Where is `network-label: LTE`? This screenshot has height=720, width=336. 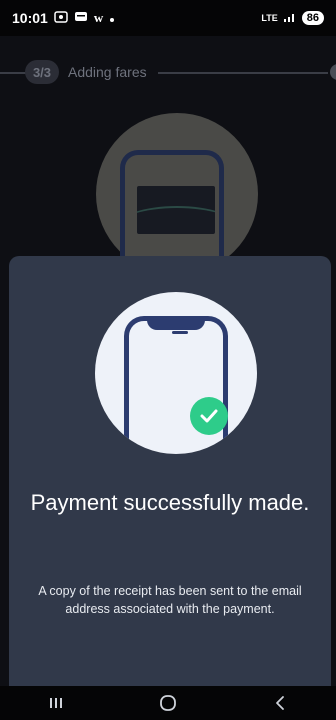 network-label: LTE is located at coordinates (269, 18).